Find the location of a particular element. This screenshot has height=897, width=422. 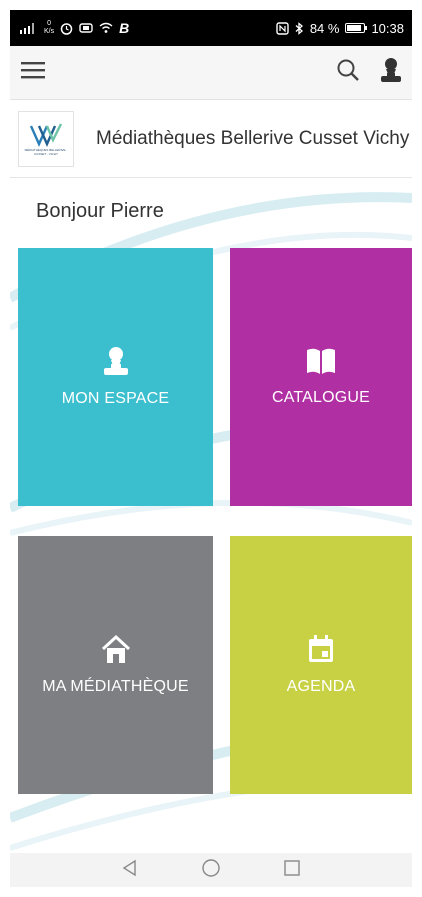

library-name: Médiathèques Bellerive Cusset Vichy is located at coordinates (253, 138).